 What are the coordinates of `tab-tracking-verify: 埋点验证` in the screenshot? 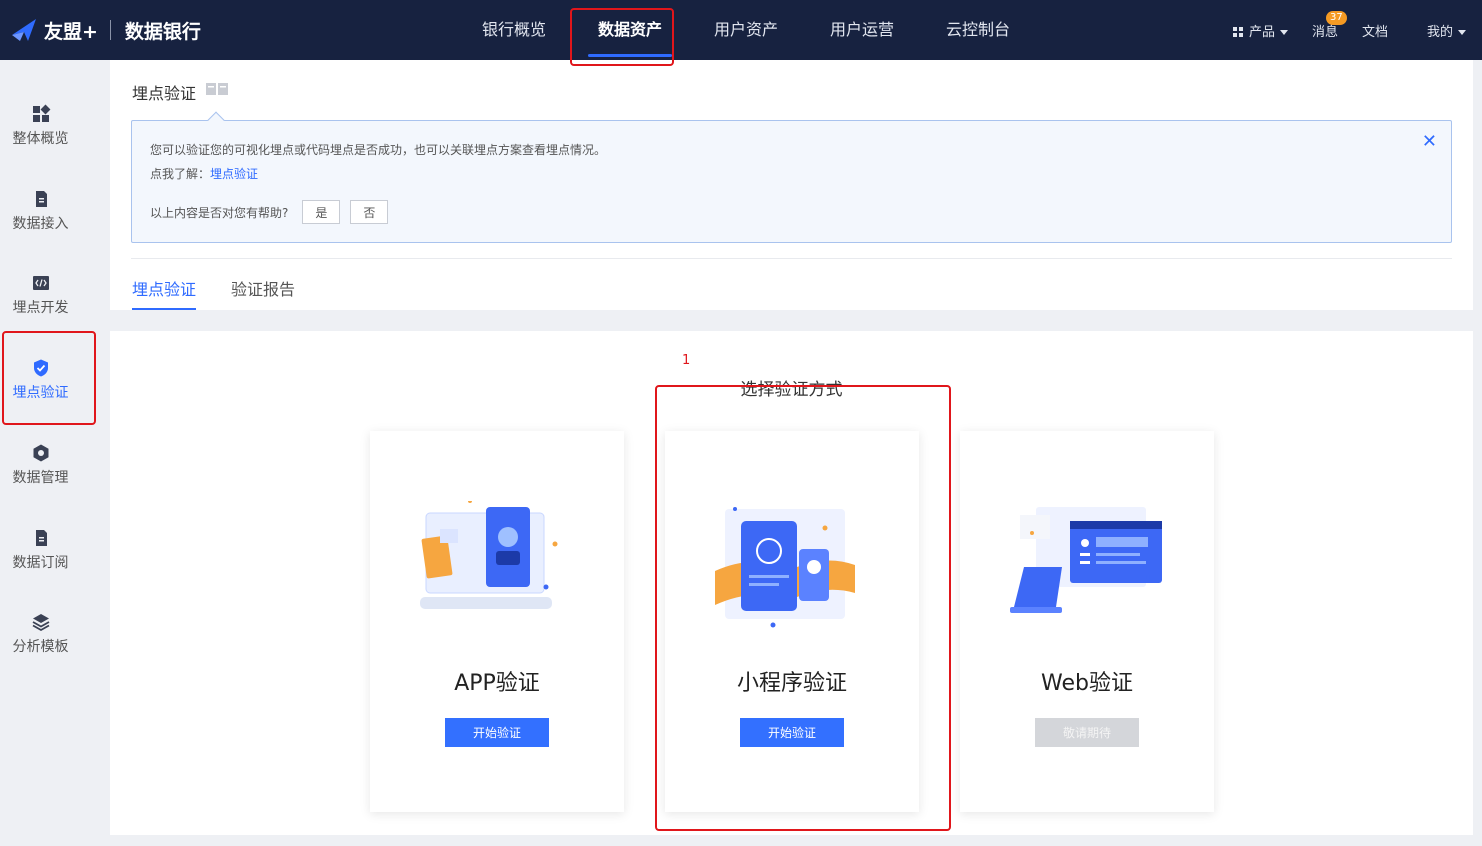 It's located at (164, 293).